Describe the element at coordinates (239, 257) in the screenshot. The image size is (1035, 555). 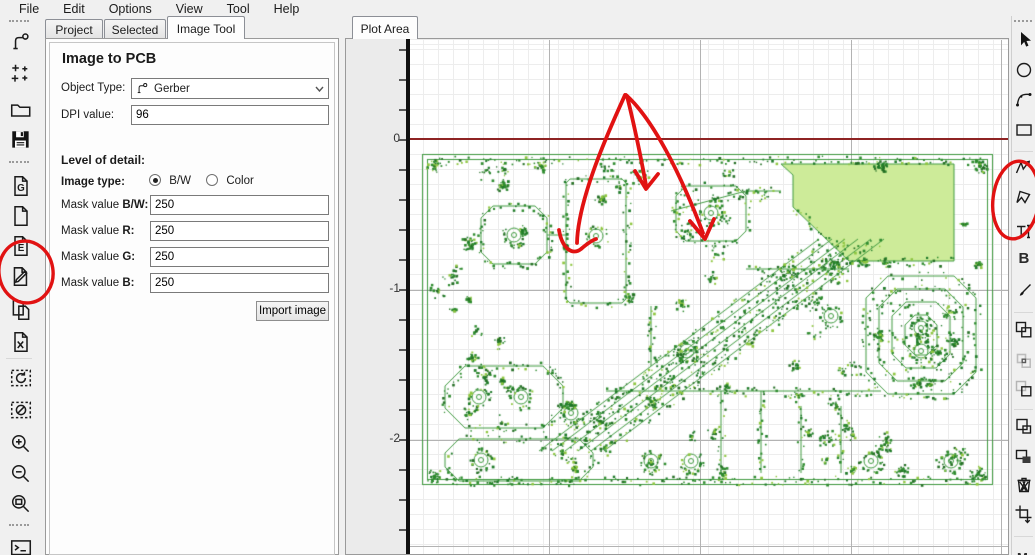
I see `mask-g-input` at that location.